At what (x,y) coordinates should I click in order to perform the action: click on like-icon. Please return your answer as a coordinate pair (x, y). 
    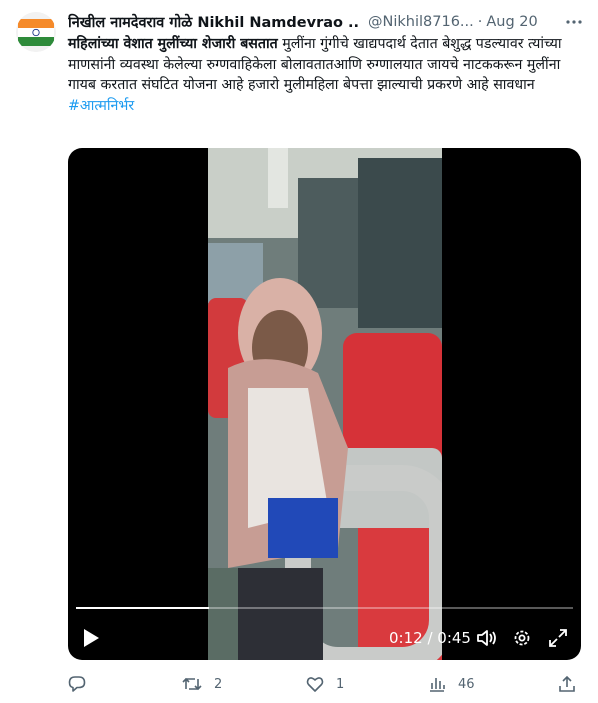
    Looking at the image, I should click on (315, 684).